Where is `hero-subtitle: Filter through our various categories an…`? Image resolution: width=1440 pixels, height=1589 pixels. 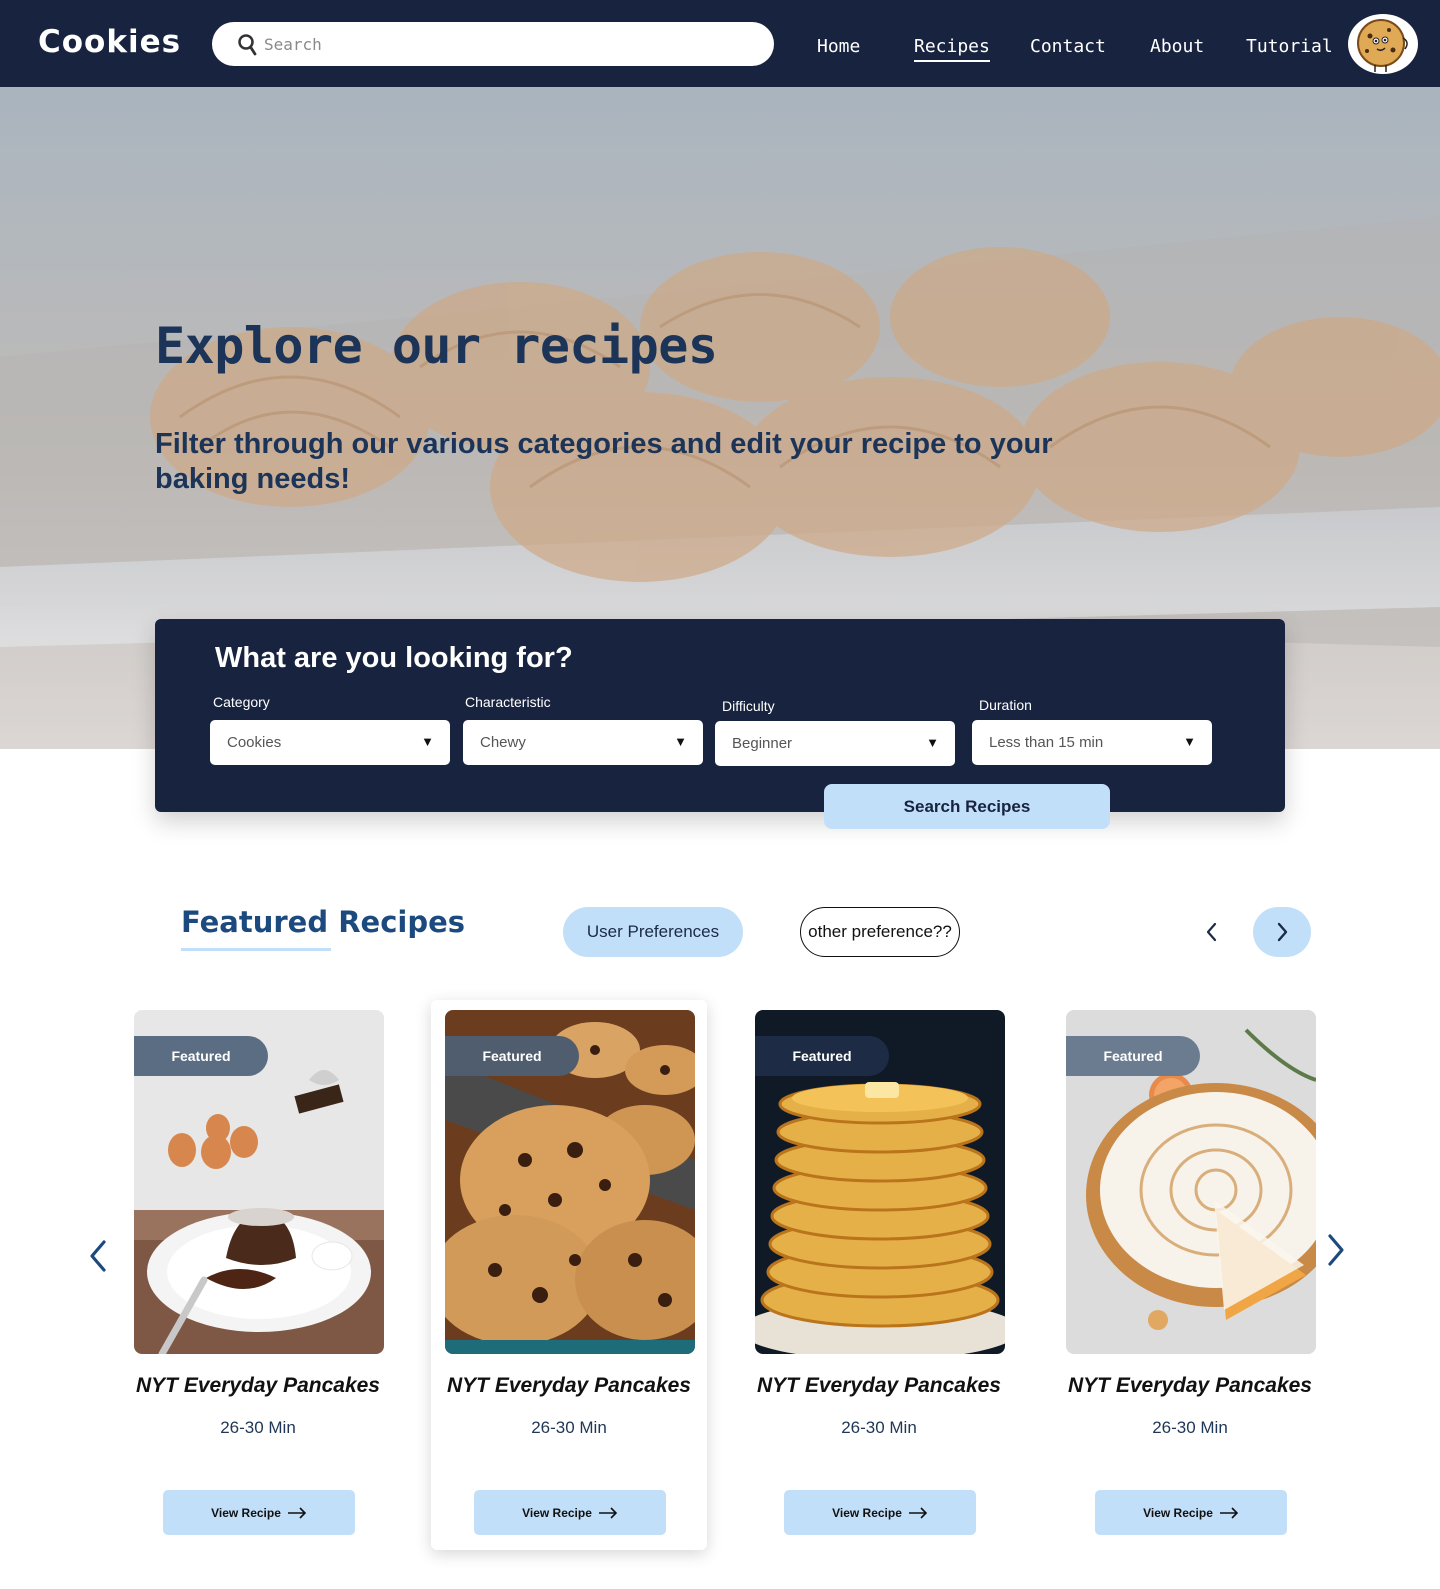 hero-subtitle: Filter through our various categories an… is located at coordinates (604, 461).